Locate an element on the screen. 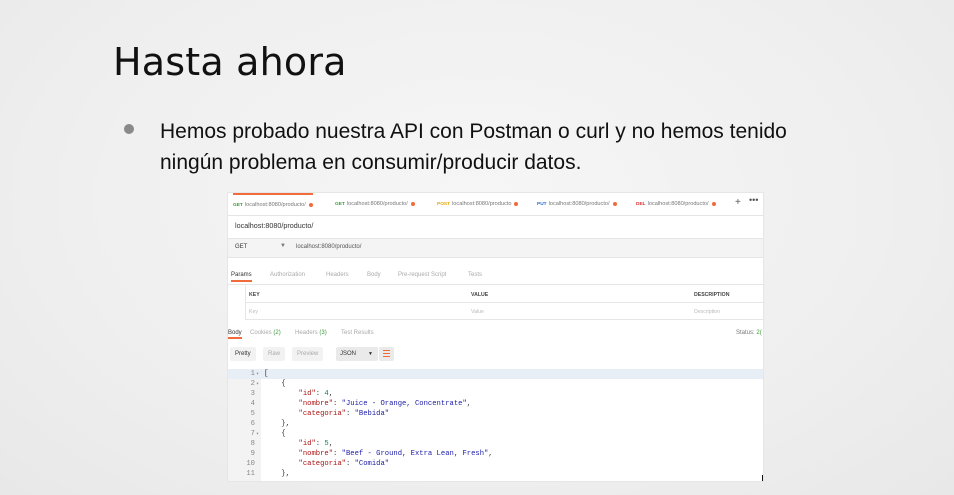 This screenshot has width=954, height=495. tab-params: Params is located at coordinates (241, 277).